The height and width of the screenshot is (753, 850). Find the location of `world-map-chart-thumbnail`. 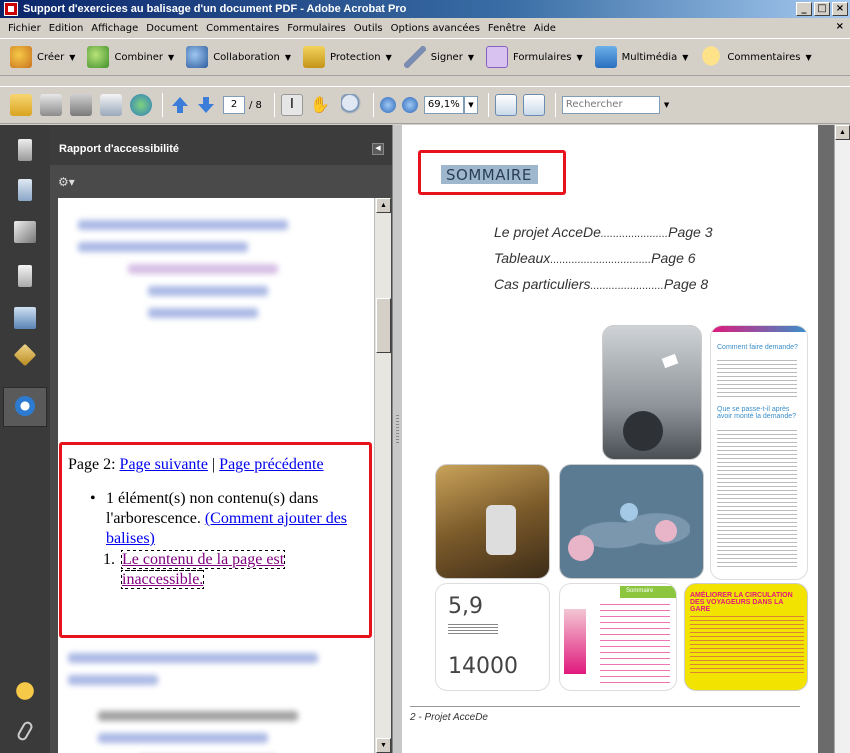

world-map-chart-thumbnail is located at coordinates (631, 521).